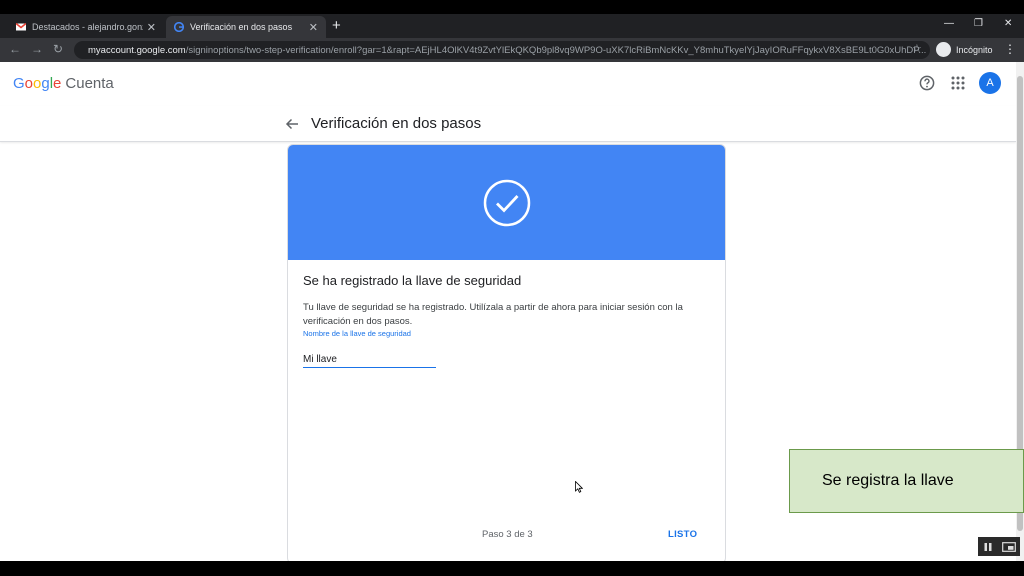 The image size is (1024, 576). Describe the element at coordinates (999, 546) in the screenshot. I see `video-controls` at that location.